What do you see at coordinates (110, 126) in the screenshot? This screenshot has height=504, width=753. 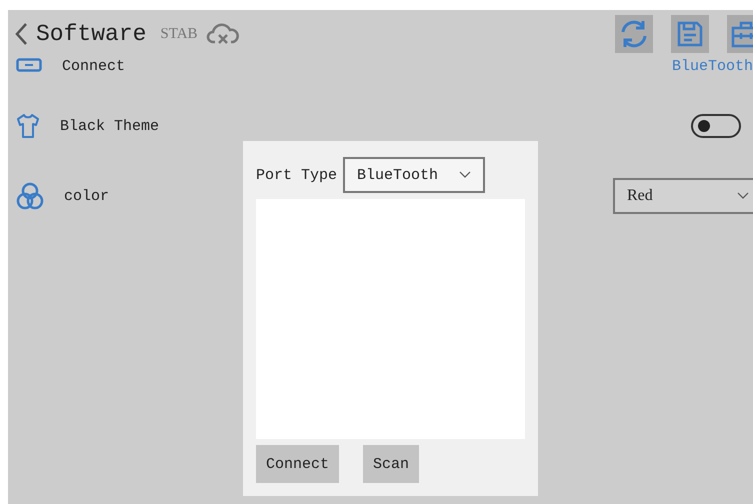 I see `setting-label: Black Theme` at bounding box center [110, 126].